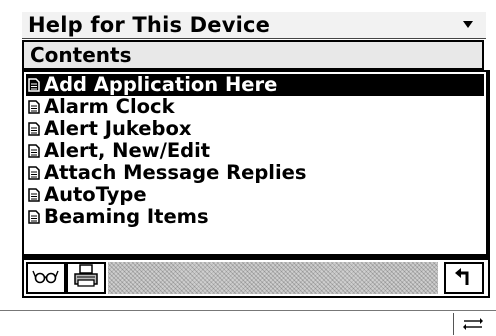 The height and width of the screenshot is (336, 496). I want to click on keyboard-toggle-icon, so click(473, 324).